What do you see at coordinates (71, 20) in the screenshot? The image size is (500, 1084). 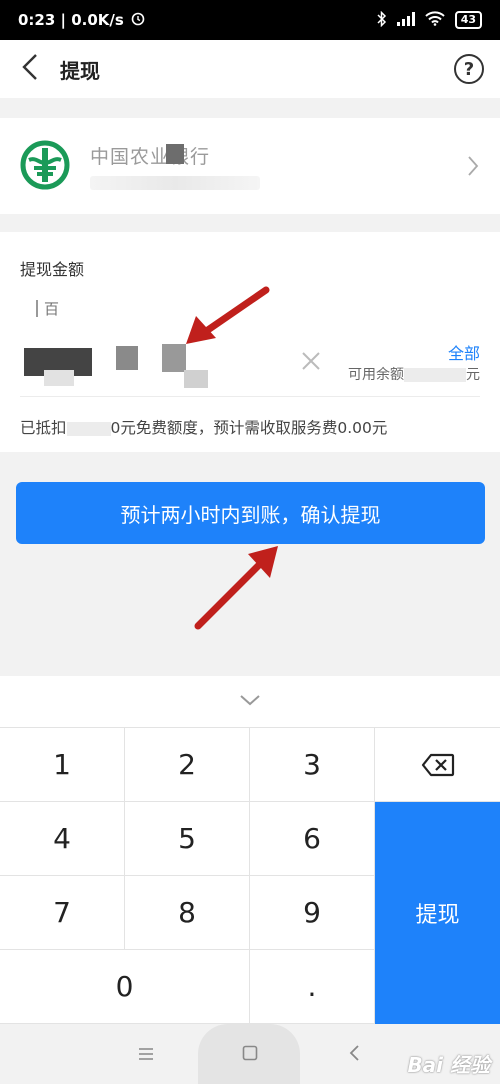 I see `status-time-speed: 0:23 | 0.0K/s` at bounding box center [71, 20].